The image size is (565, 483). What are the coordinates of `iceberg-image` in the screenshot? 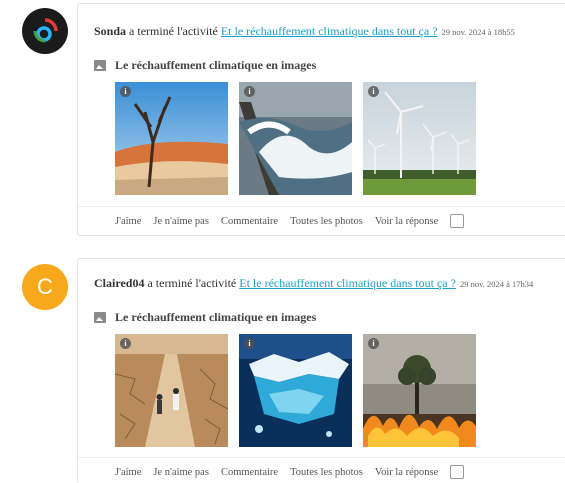 It's located at (295, 390).